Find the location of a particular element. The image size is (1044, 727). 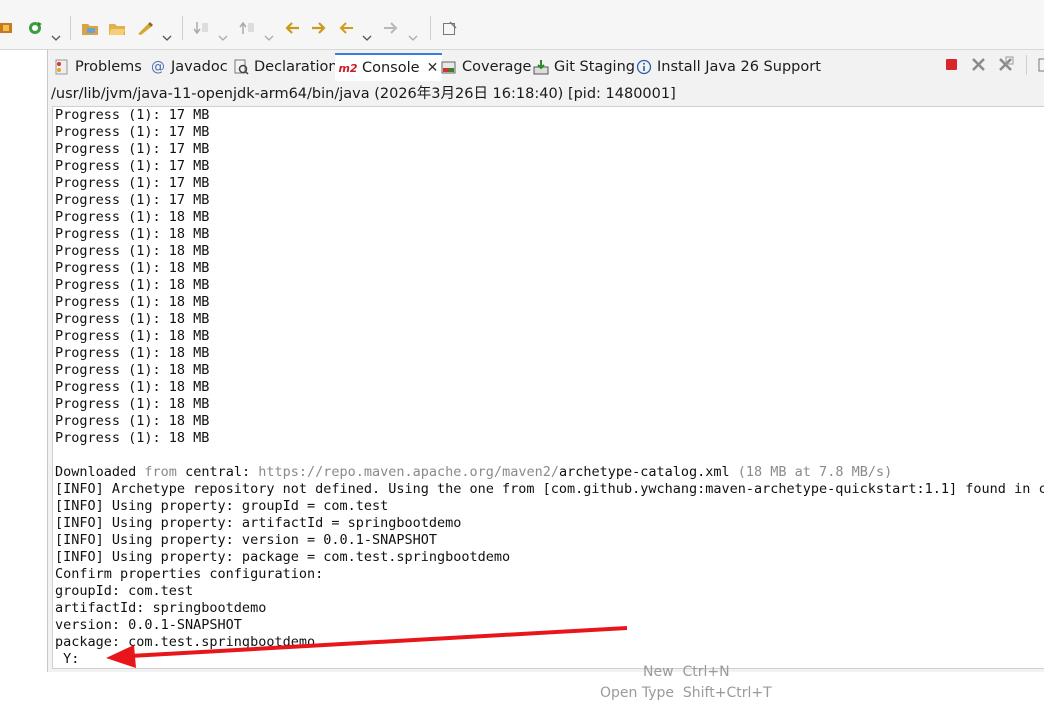

forward-edit-icon is located at coordinates (319, 28).